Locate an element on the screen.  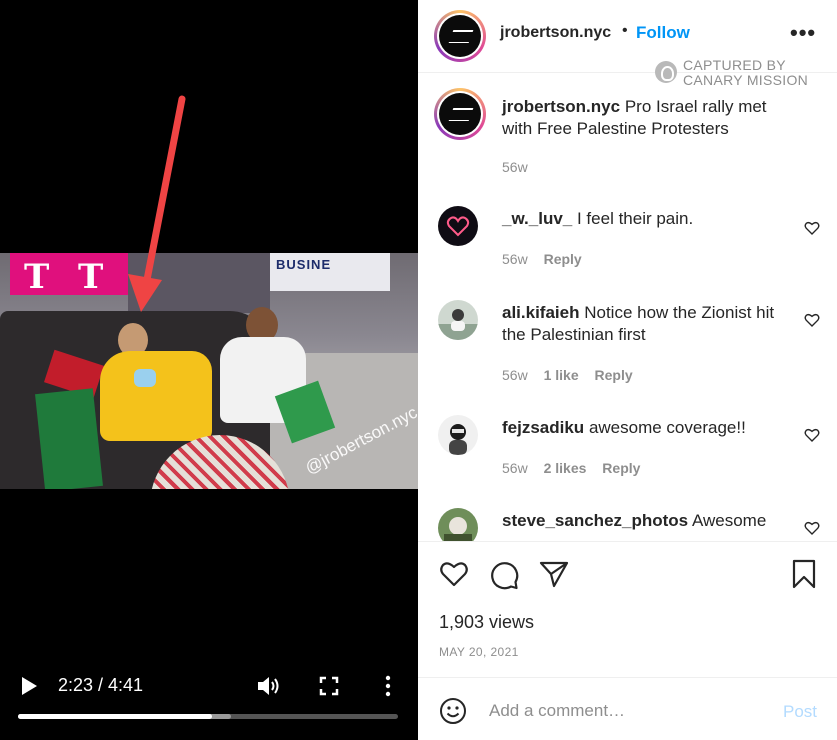
header-username: jrobertson.nyc is located at coordinates (555, 33).